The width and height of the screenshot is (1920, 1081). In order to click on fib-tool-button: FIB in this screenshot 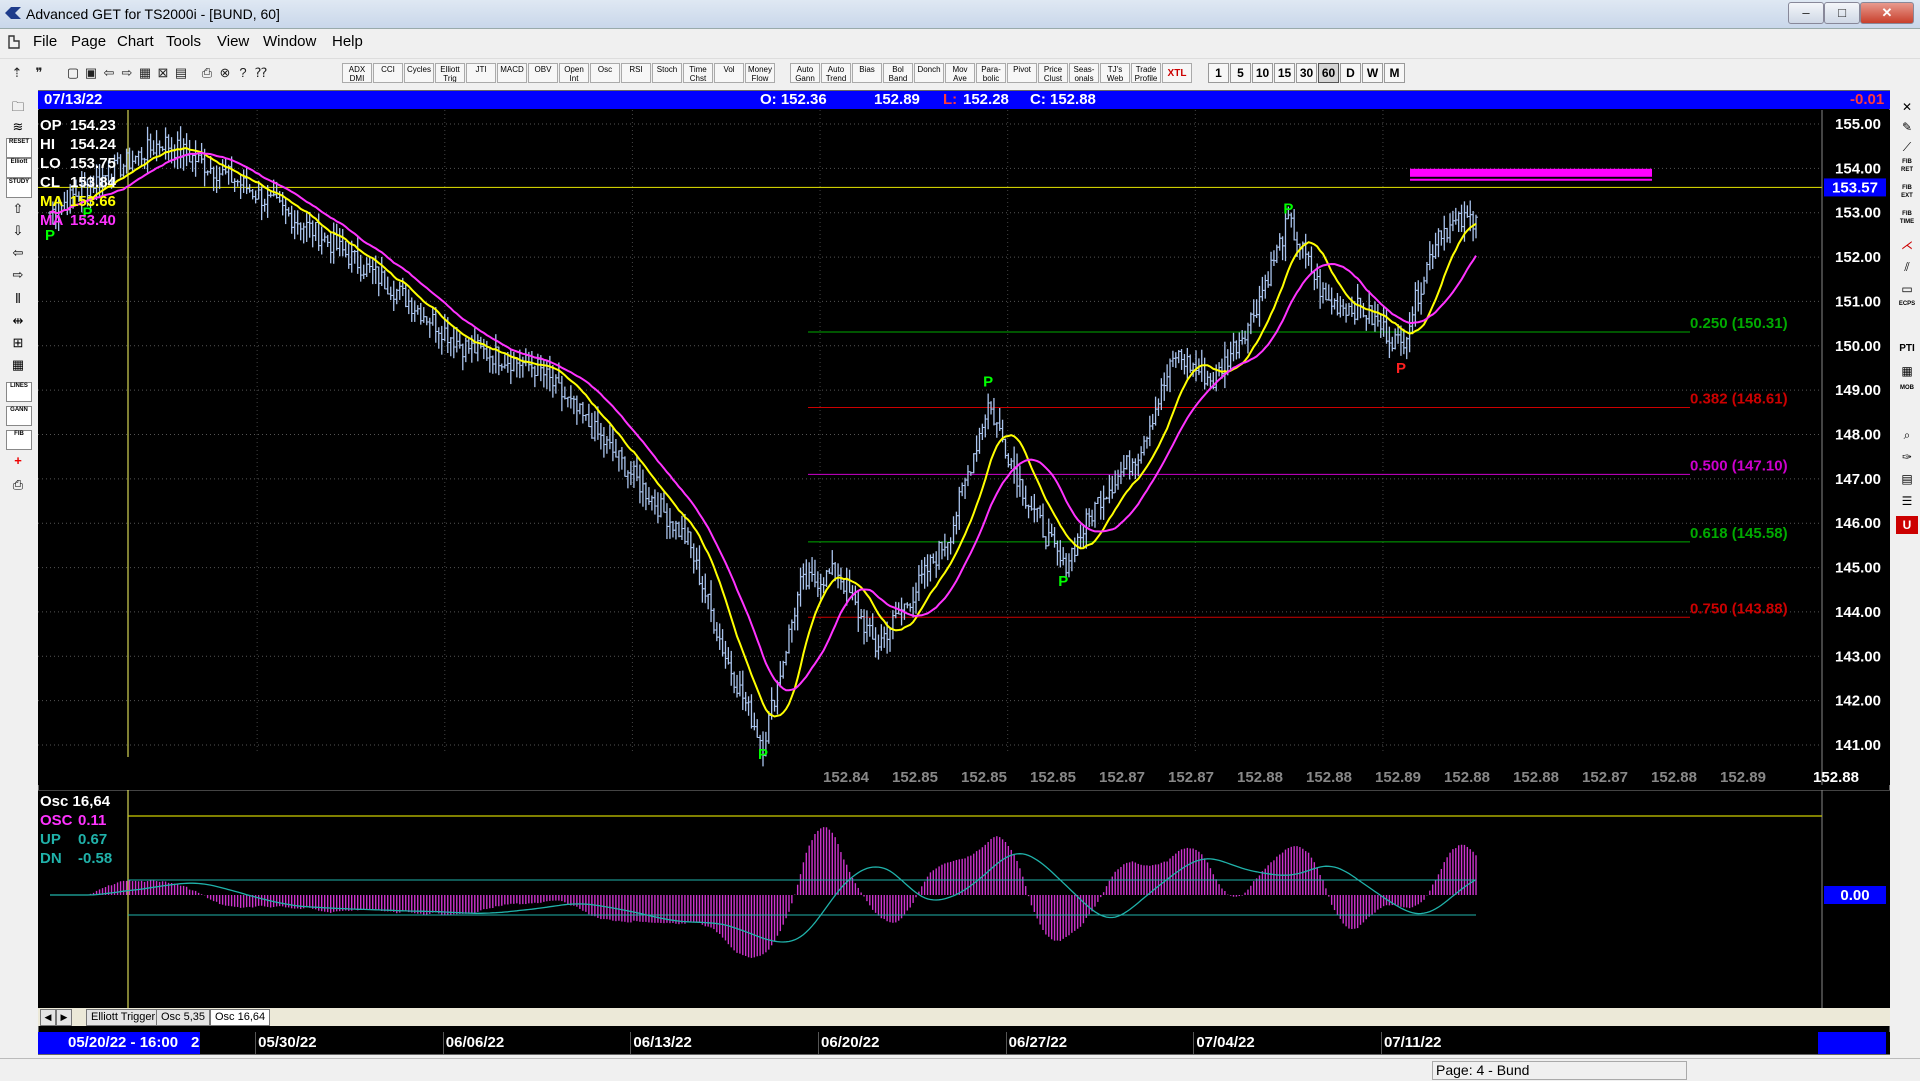, I will do `click(19, 440)`.